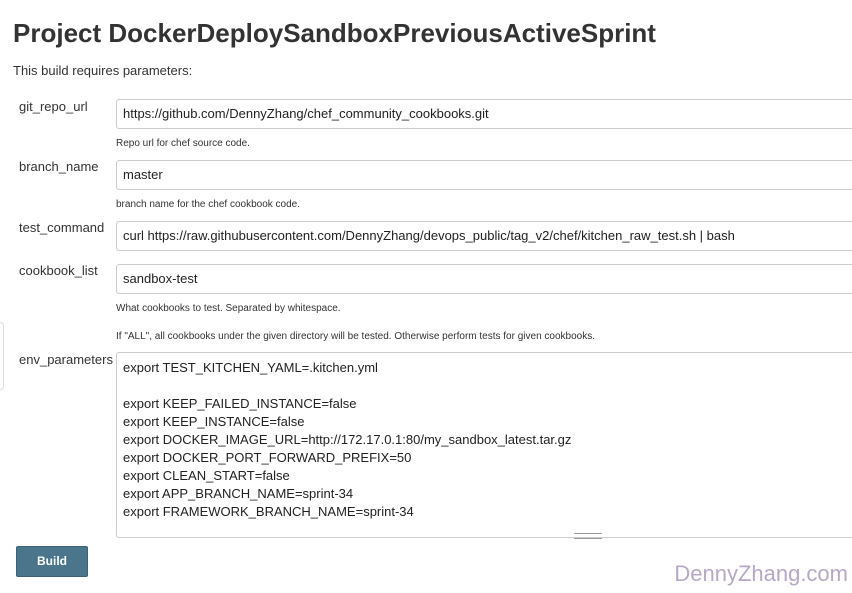 This screenshot has width=852, height=593. I want to click on branch-name-label: branch_name, so click(59, 166).